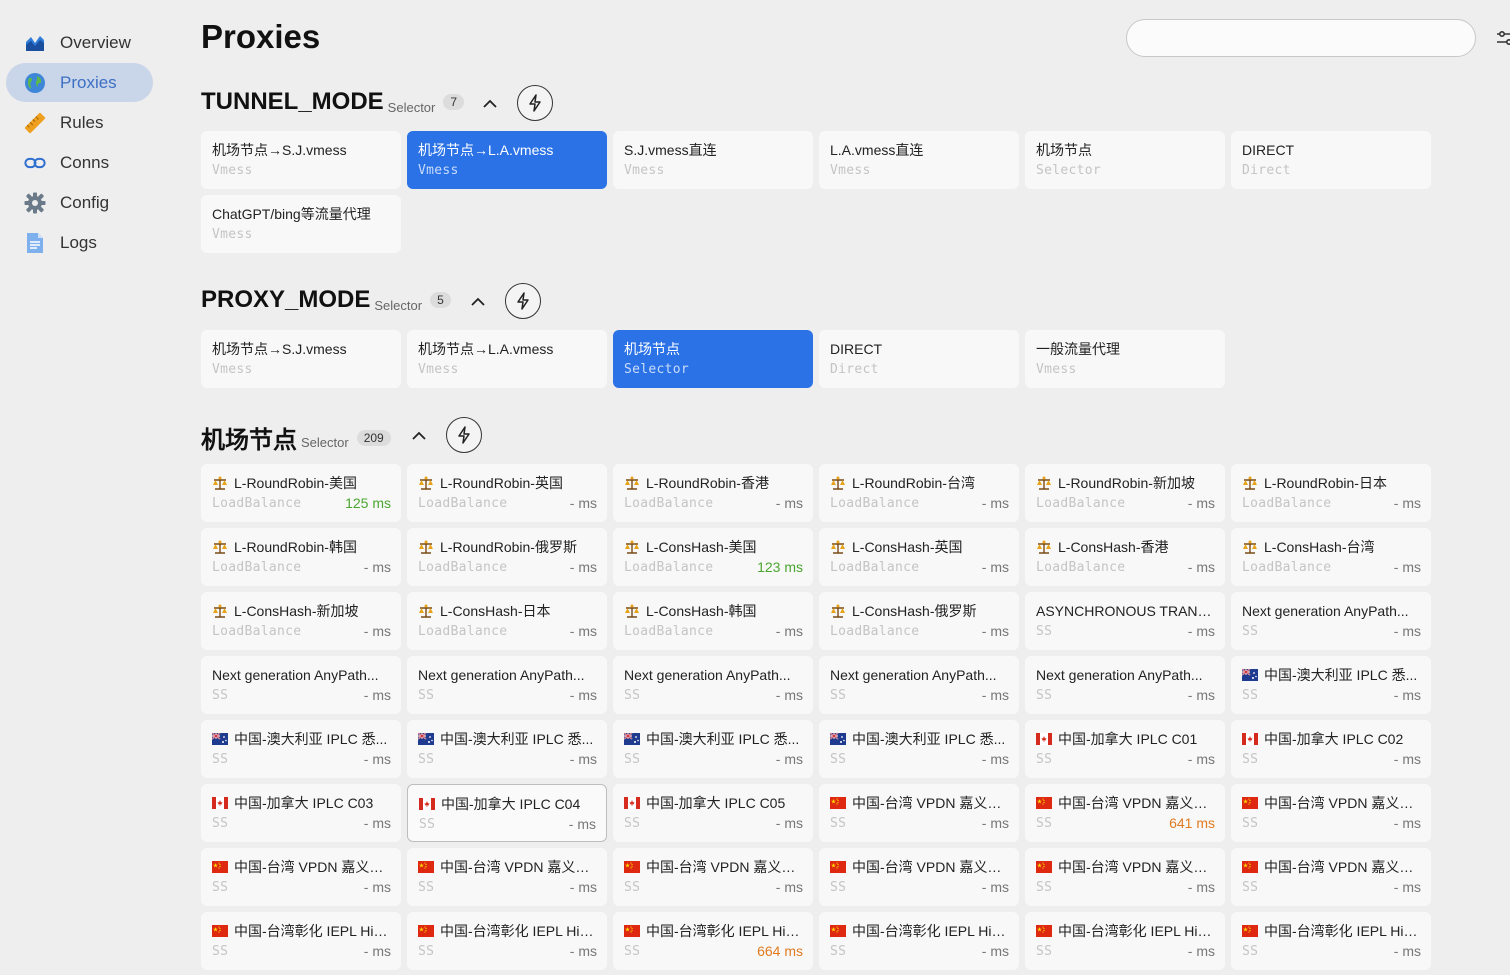  I want to click on proxy-card: L-RoundRobin-美国 LoadBalance 125 ms, so click(301, 493).